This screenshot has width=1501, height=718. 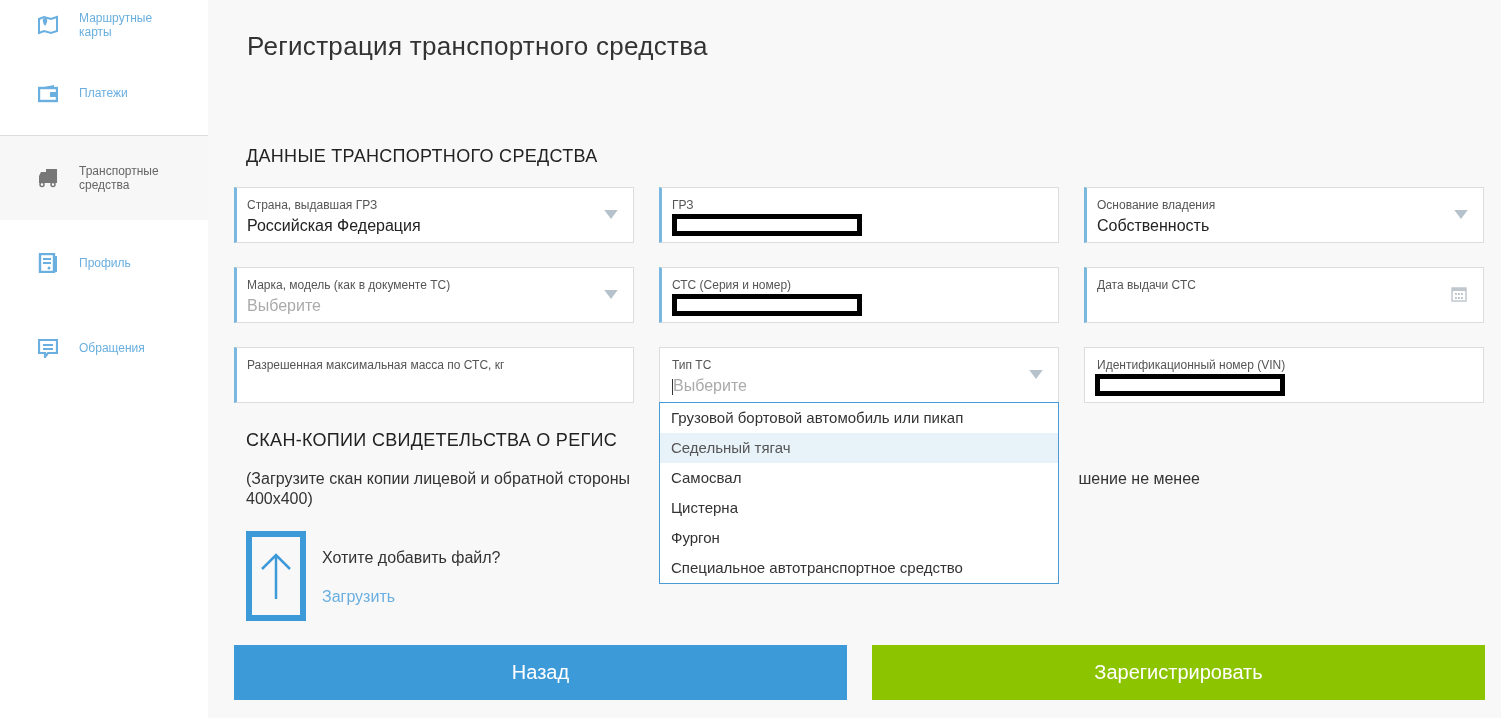 I want to click on wallet-icon, so click(x=48, y=92).